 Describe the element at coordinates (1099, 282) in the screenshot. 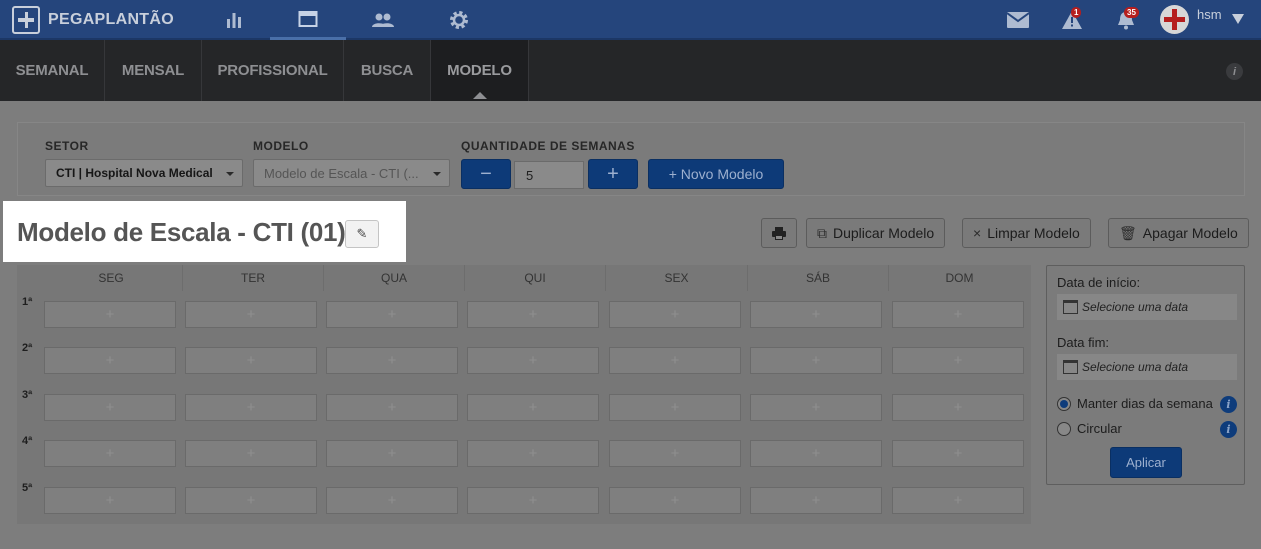

I see `data-inicio-label: Data de início:` at that location.